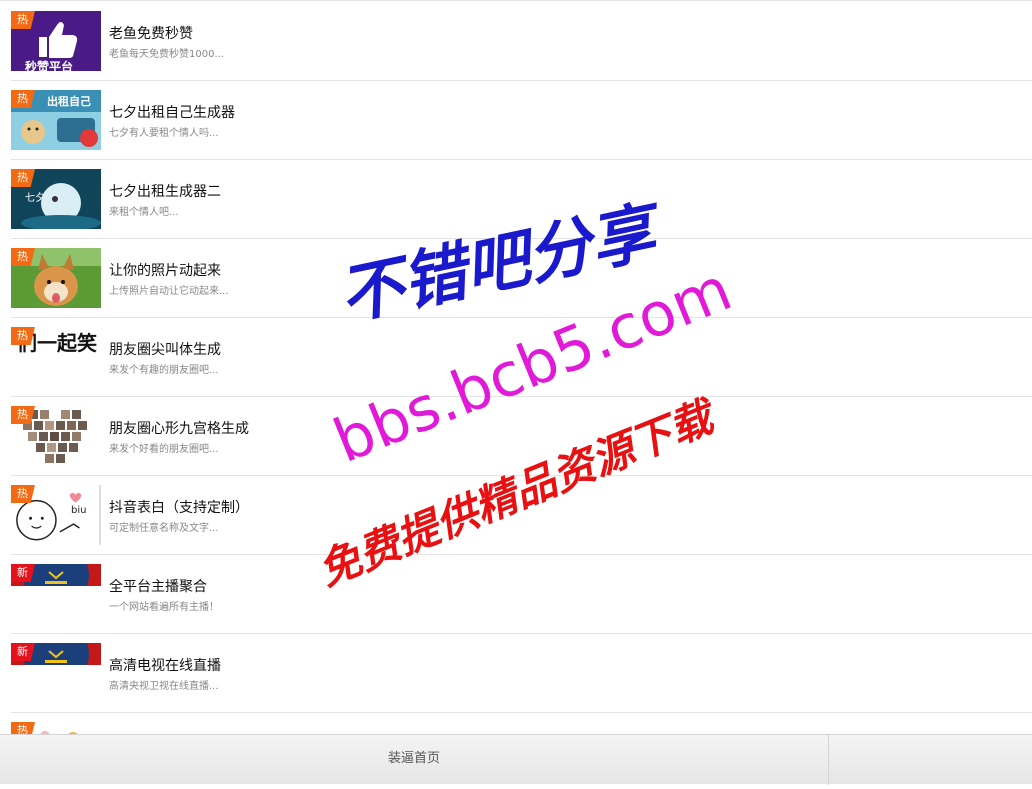  Describe the element at coordinates (56, 515) in the screenshot. I see `thumbnail: biu 热` at that location.